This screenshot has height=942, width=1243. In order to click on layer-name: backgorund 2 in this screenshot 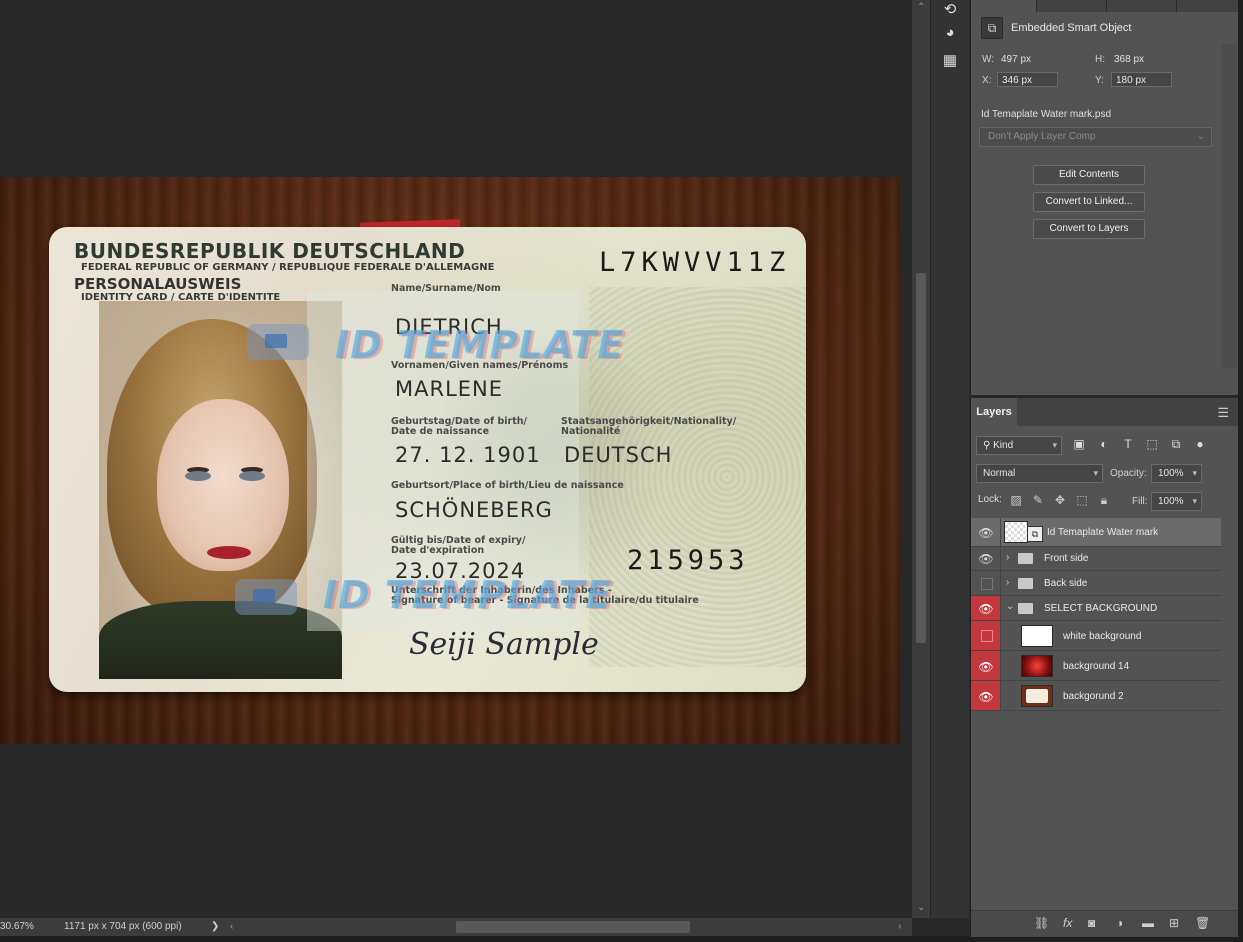, I will do `click(1093, 696)`.